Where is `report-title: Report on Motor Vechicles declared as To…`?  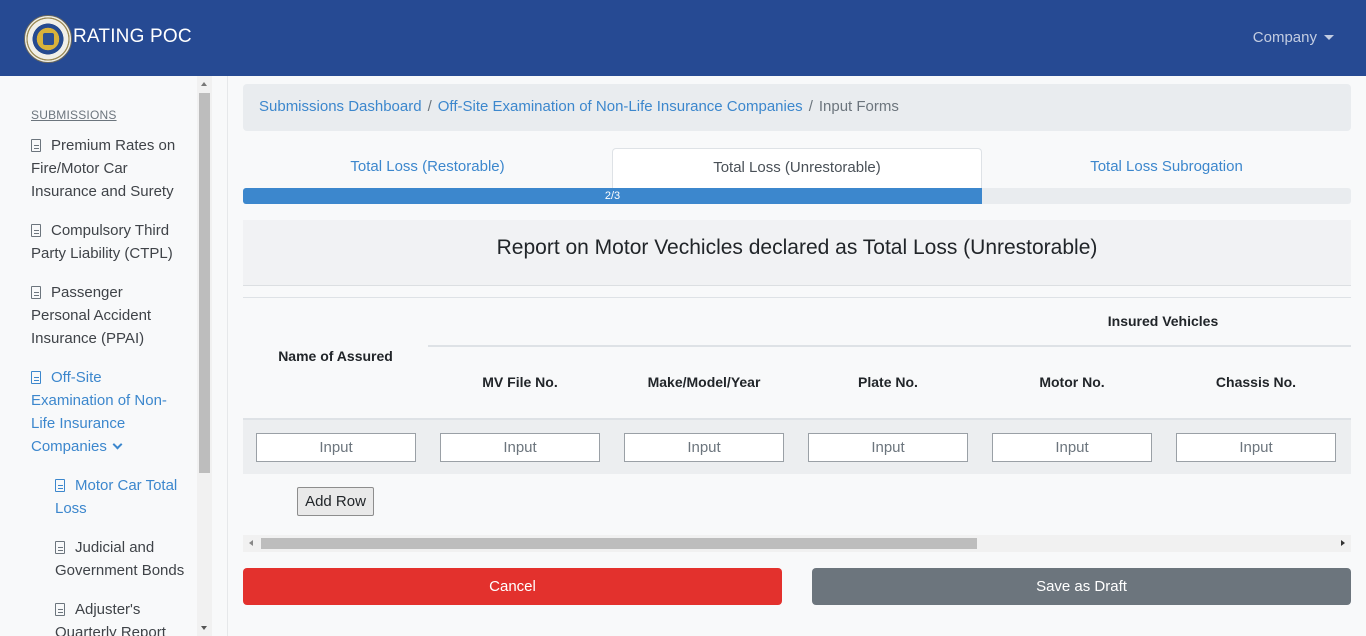 report-title: Report on Motor Vechicles declared as To… is located at coordinates (797, 253).